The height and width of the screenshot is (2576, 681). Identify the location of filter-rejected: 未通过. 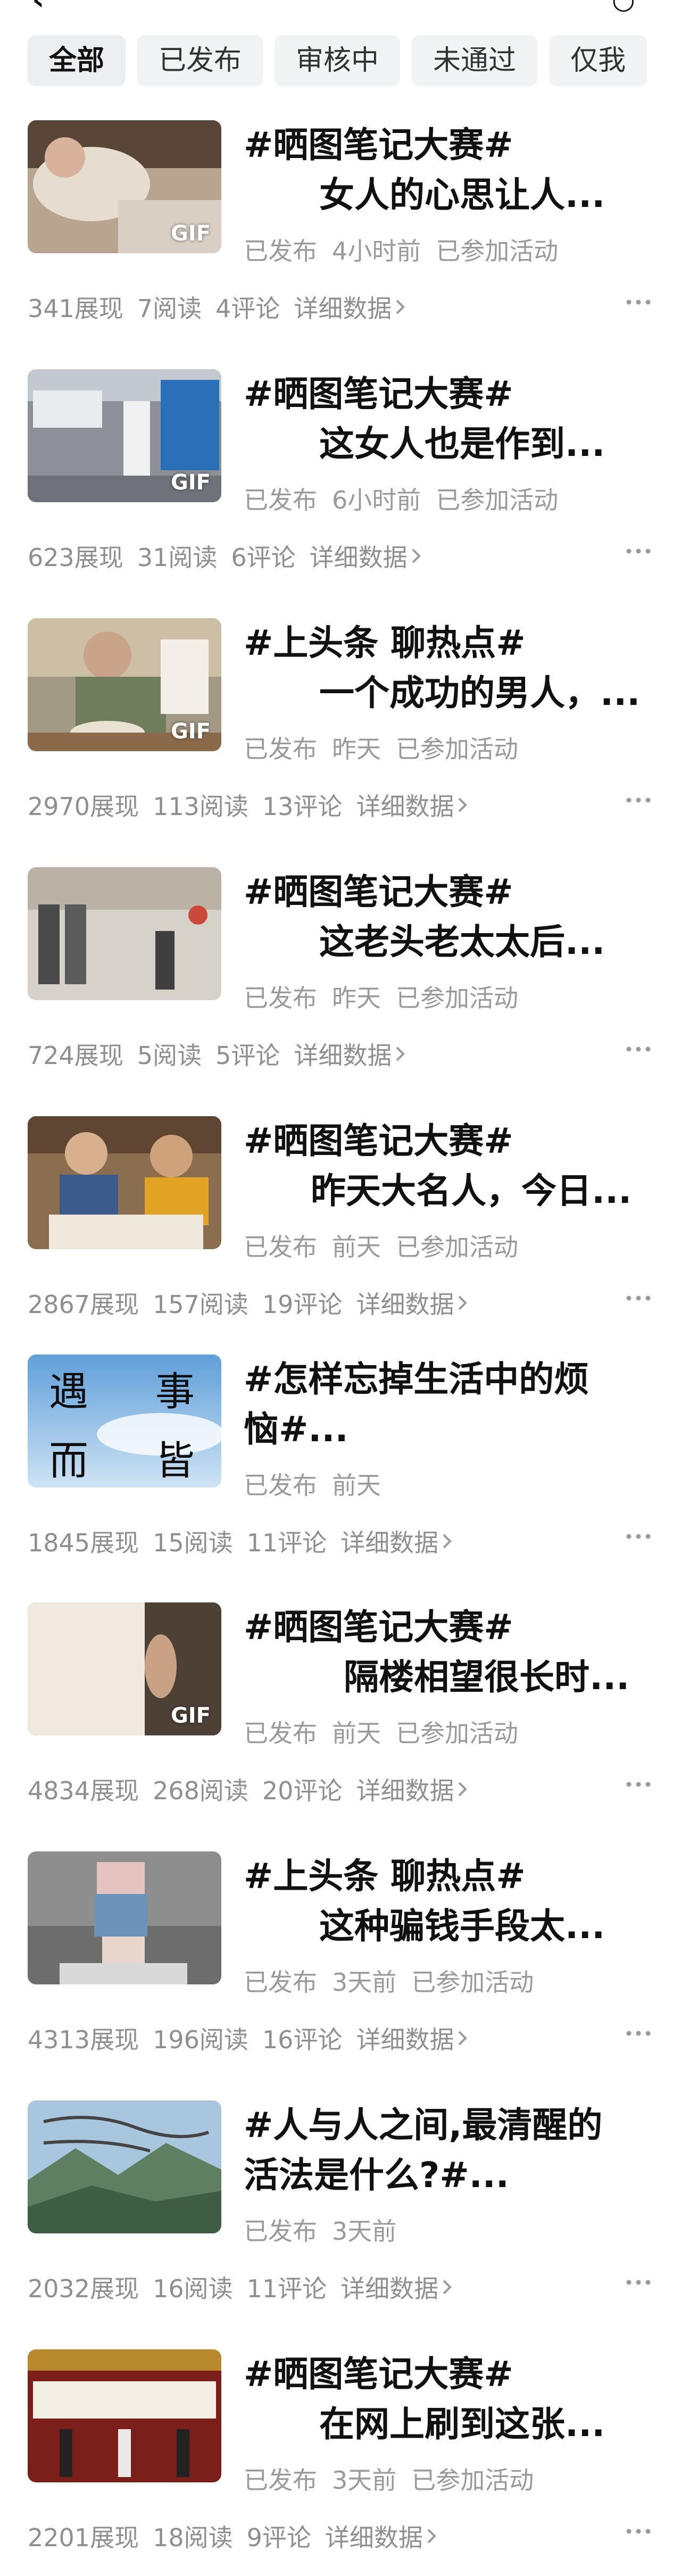
(475, 60).